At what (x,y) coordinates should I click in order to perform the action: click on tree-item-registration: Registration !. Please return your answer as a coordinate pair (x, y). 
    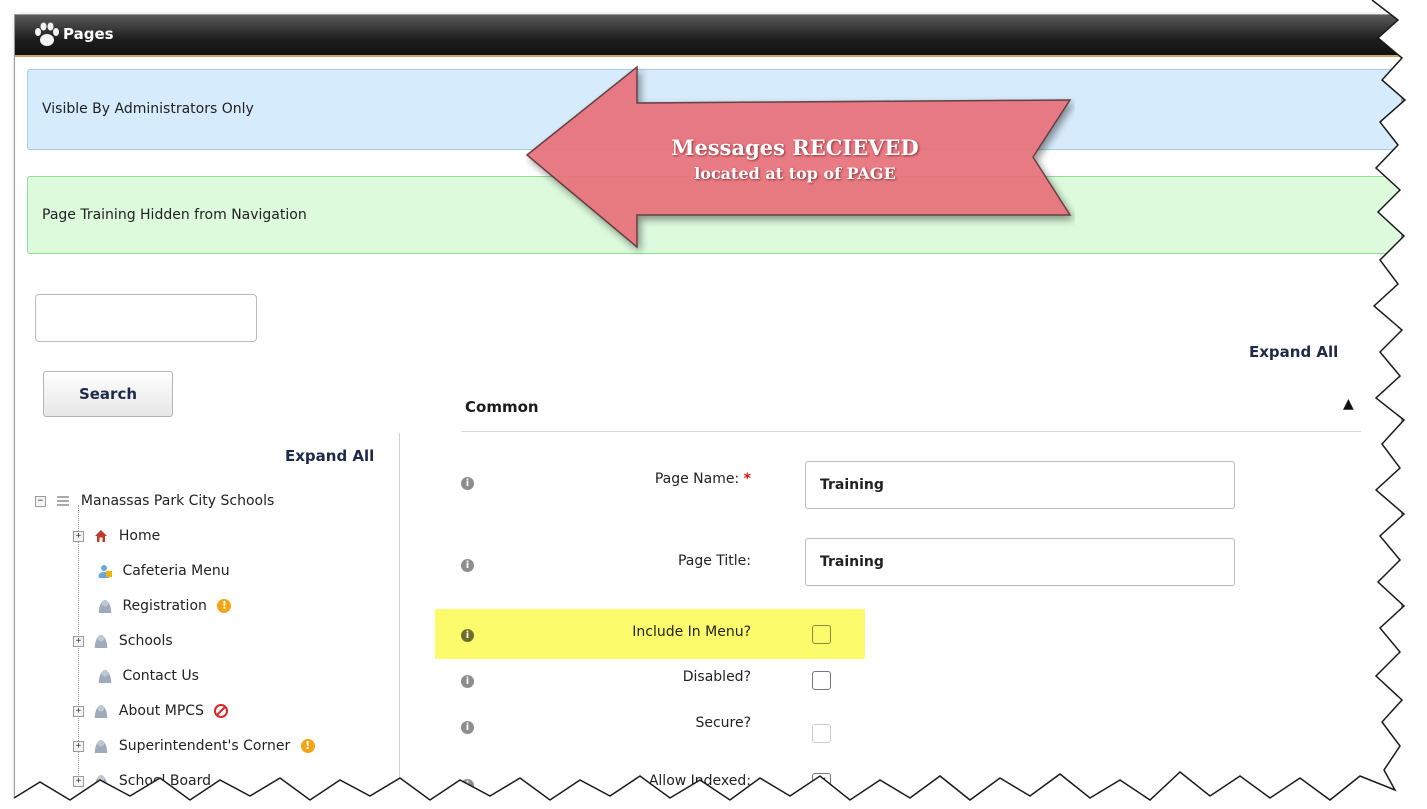
    Looking at the image, I should click on (162, 606).